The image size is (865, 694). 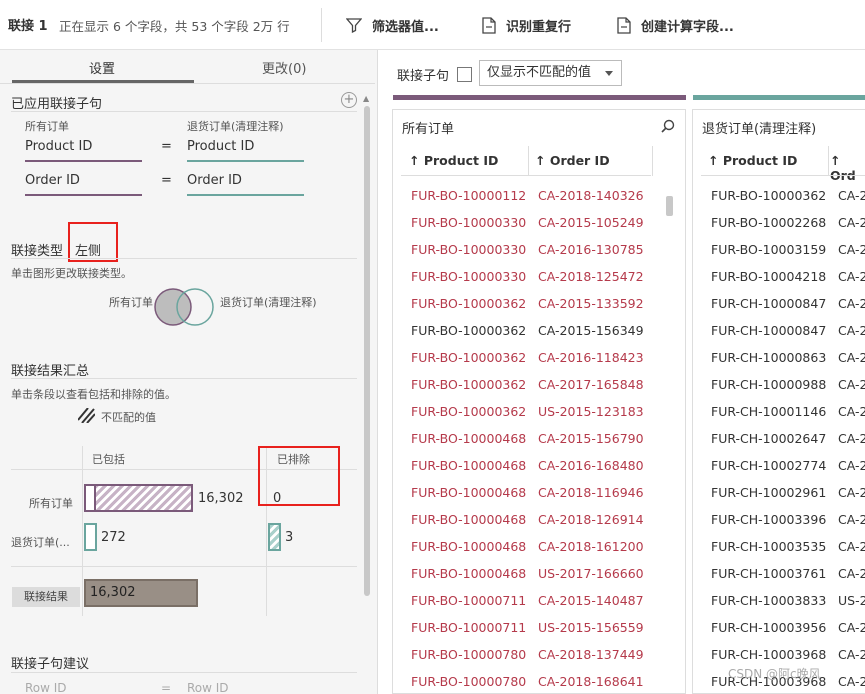 What do you see at coordinates (768, 600) in the screenshot?
I see `cell-product-id: FUR-CH-10003833` at bounding box center [768, 600].